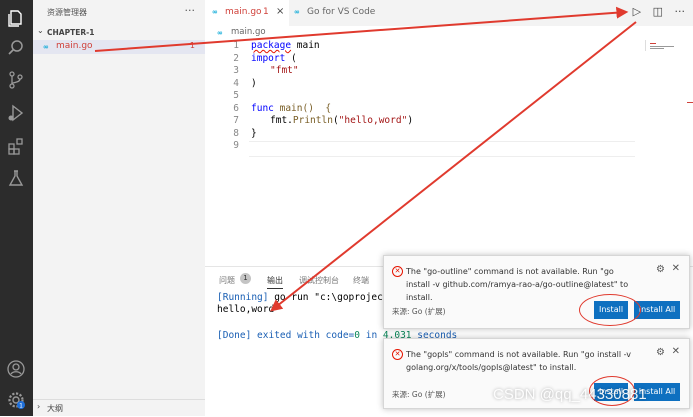 This screenshot has width=693, height=417. What do you see at coordinates (361, 280) in the screenshot?
I see `tab-terminal: 终端` at bounding box center [361, 280].